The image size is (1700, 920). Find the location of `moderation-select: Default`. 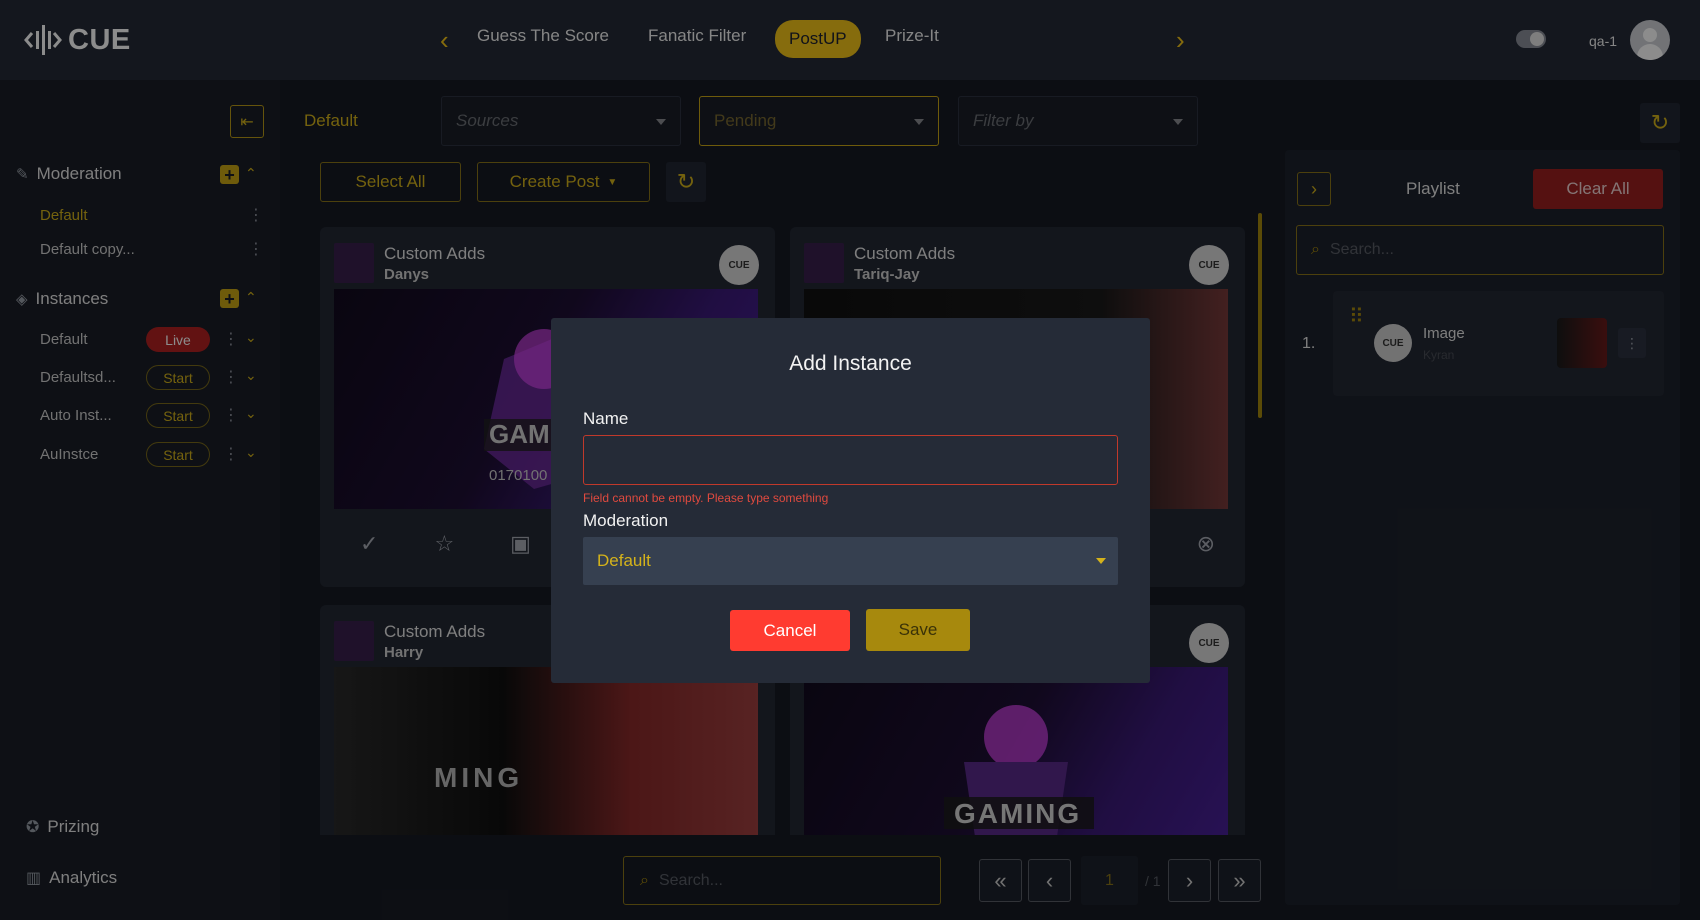

moderation-select: Default is located at coordinates (850, 561).